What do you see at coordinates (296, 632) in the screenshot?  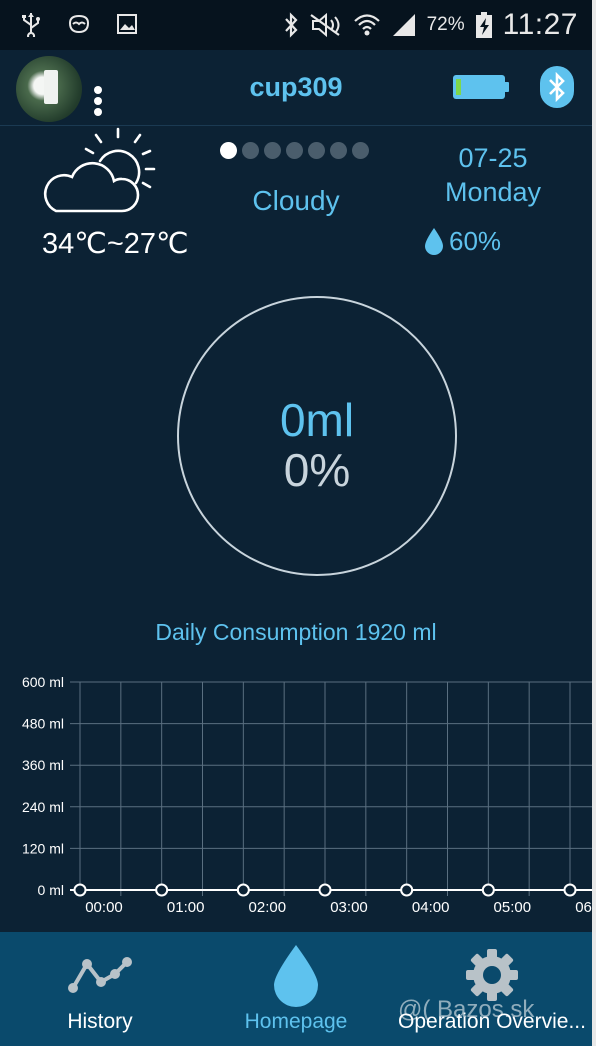 I see `daily-consumption: Daily Consumption 1920 ml` at bounding box center [296, 632].